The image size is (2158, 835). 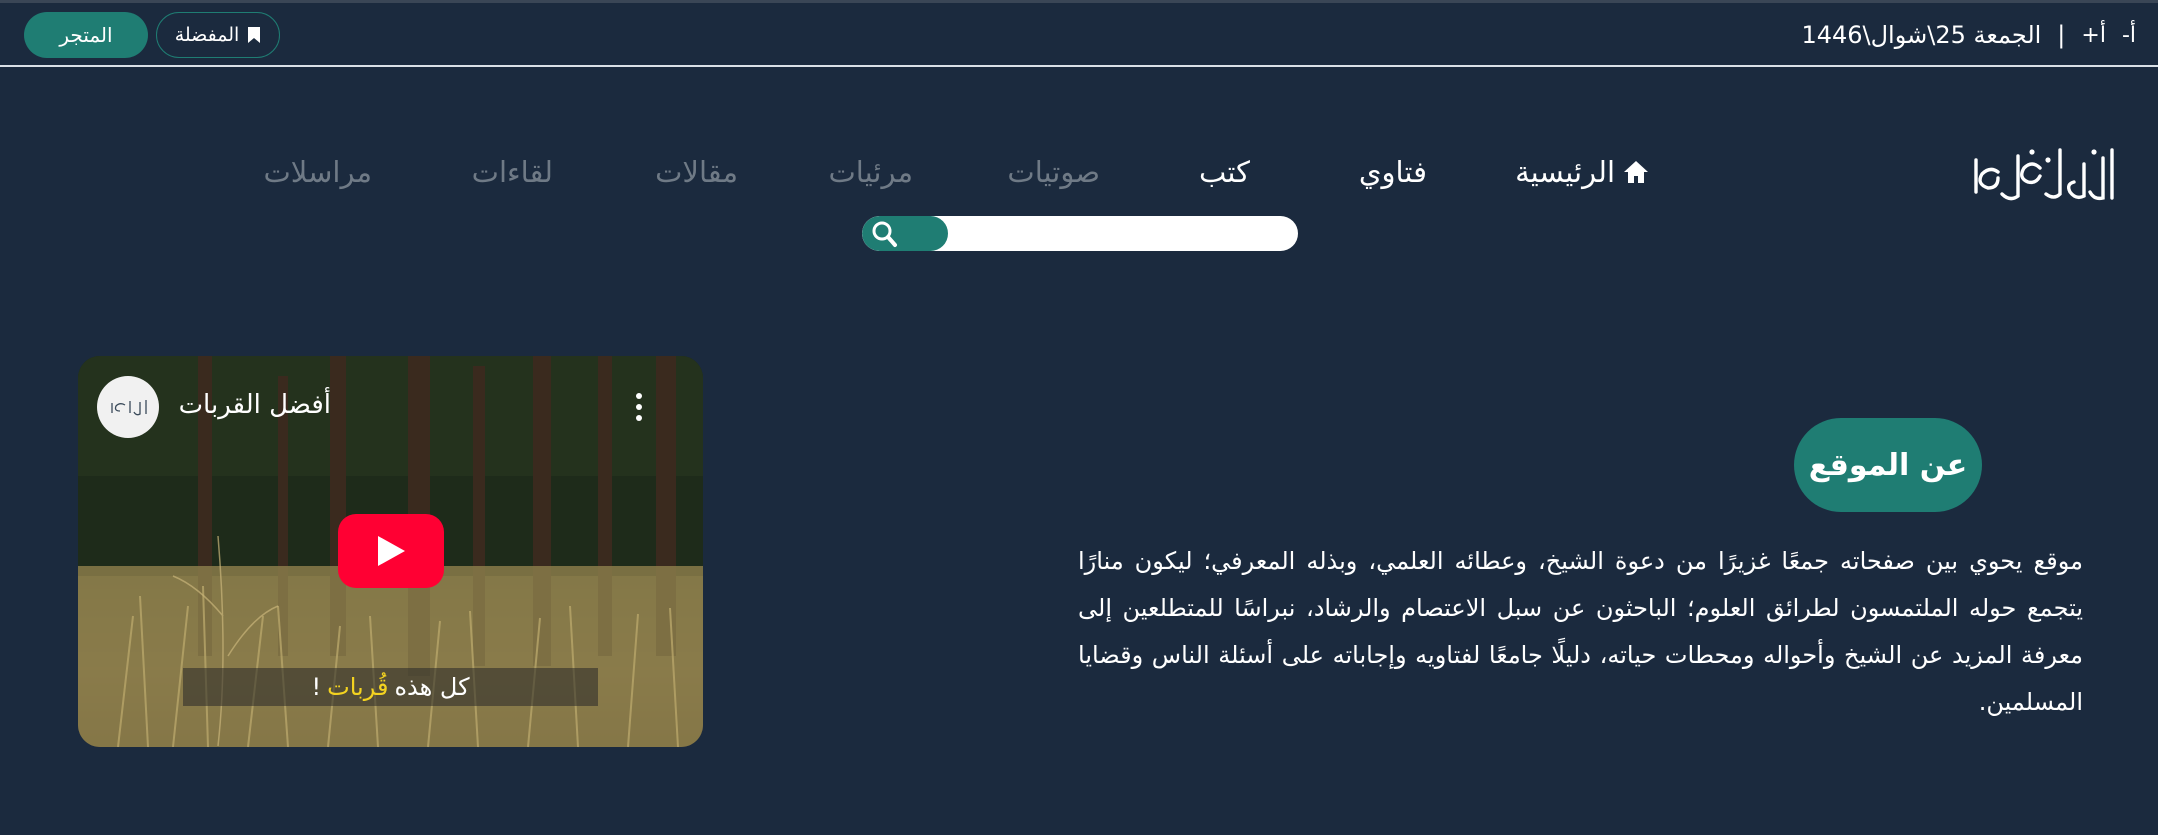 I want to click on hijri-date: الجمعة 25\شوال\1446, so click(x=1921, y=35).